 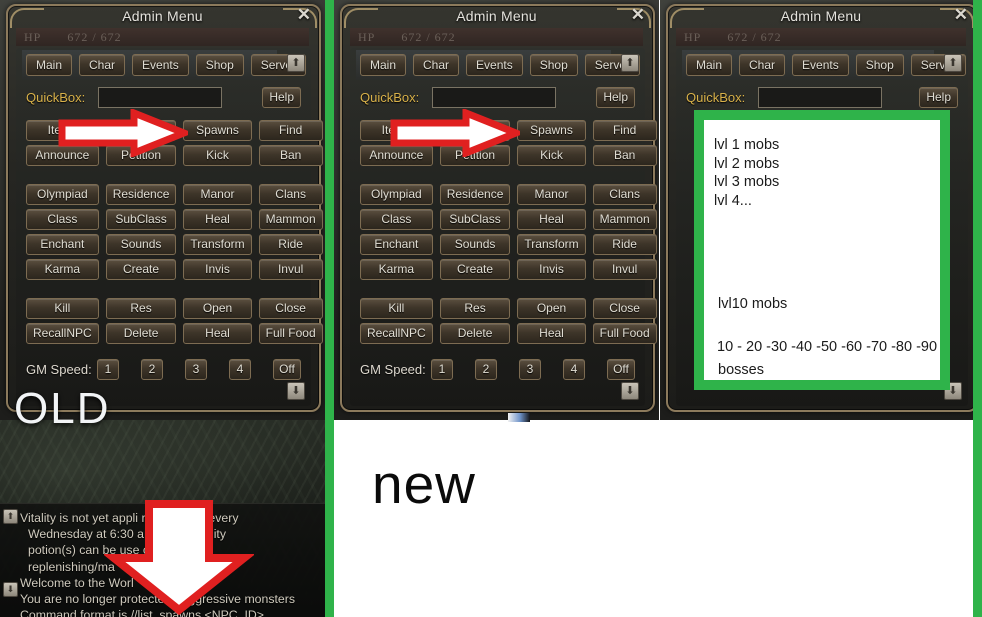 What do you see at coordinates (10, 516) in the screenshot?
I see `chat-scroll-up-icon: ⬆` at bounding box center [10, 516].